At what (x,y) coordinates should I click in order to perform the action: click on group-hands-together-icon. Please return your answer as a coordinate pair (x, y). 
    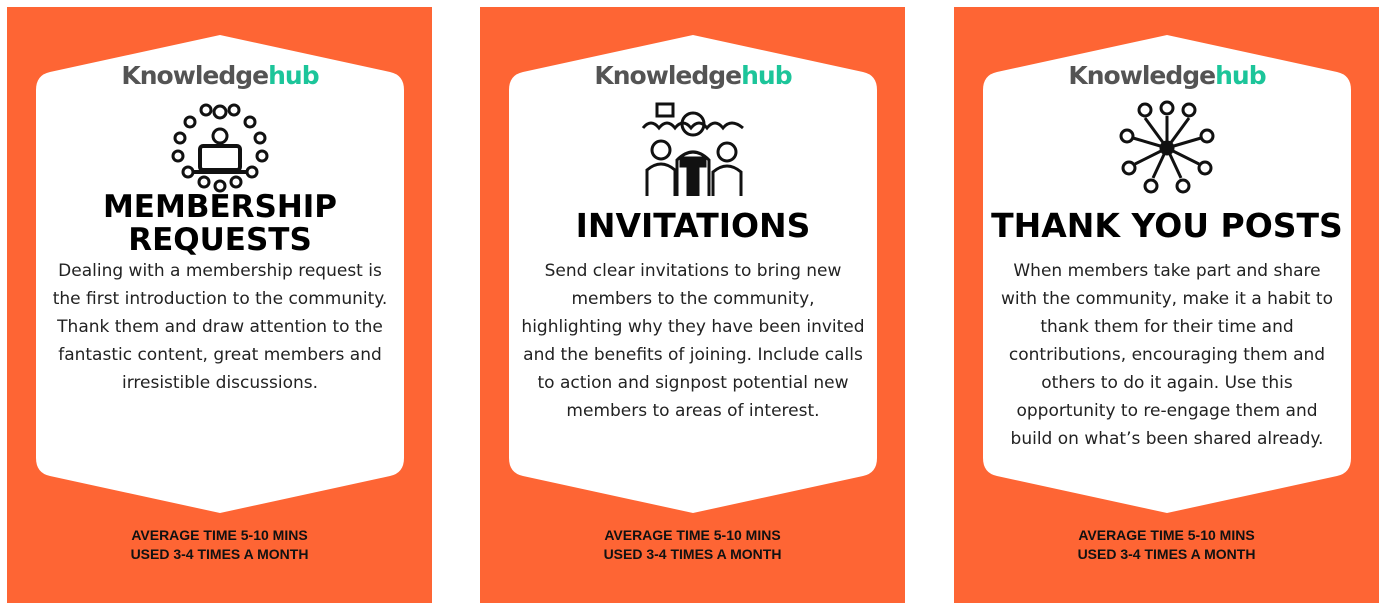
    Looking at the image, I should click on (1167, 147).